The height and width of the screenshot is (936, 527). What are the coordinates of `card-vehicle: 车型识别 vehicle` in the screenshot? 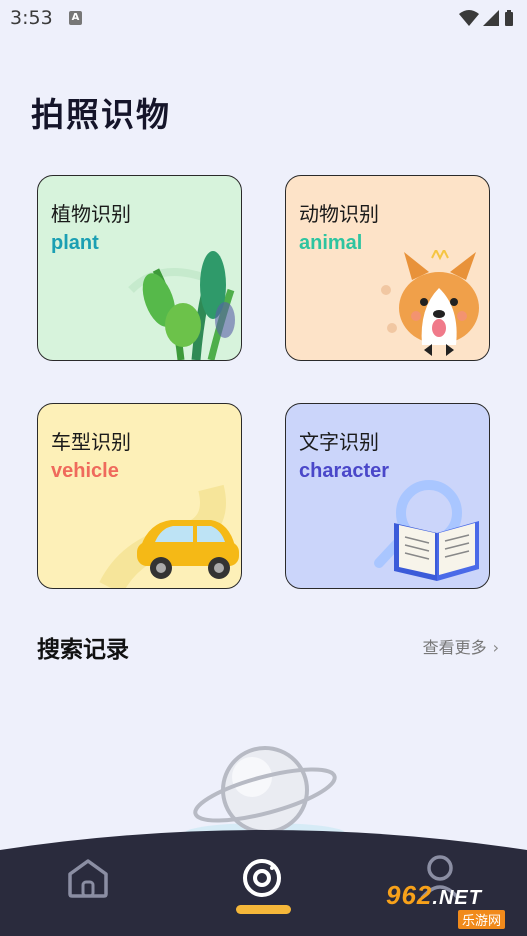 It's located at (139, 496).